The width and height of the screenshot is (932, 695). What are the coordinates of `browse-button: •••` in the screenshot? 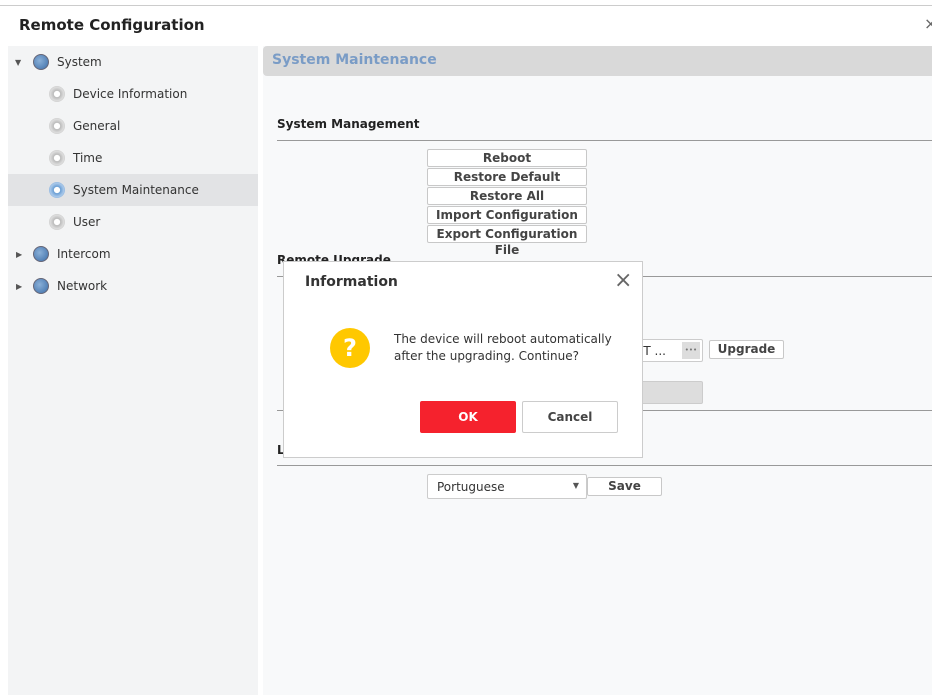 It's located at (691, 350).